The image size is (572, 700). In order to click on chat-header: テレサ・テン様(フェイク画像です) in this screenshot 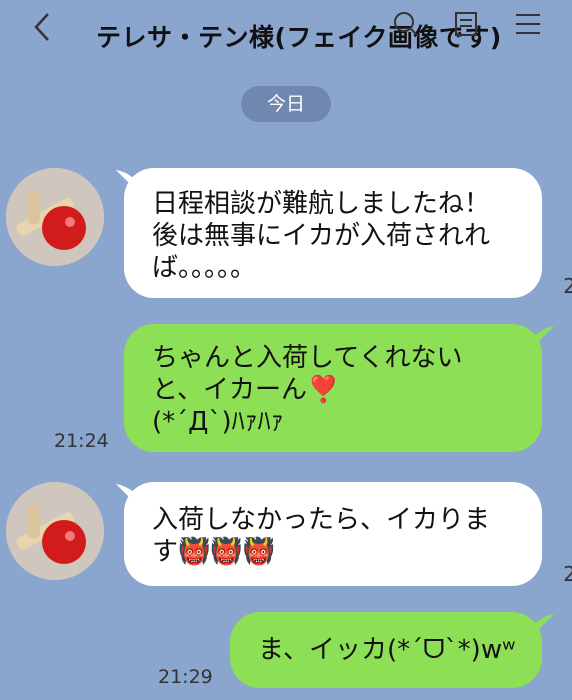, I will do `click(286, 35)`.